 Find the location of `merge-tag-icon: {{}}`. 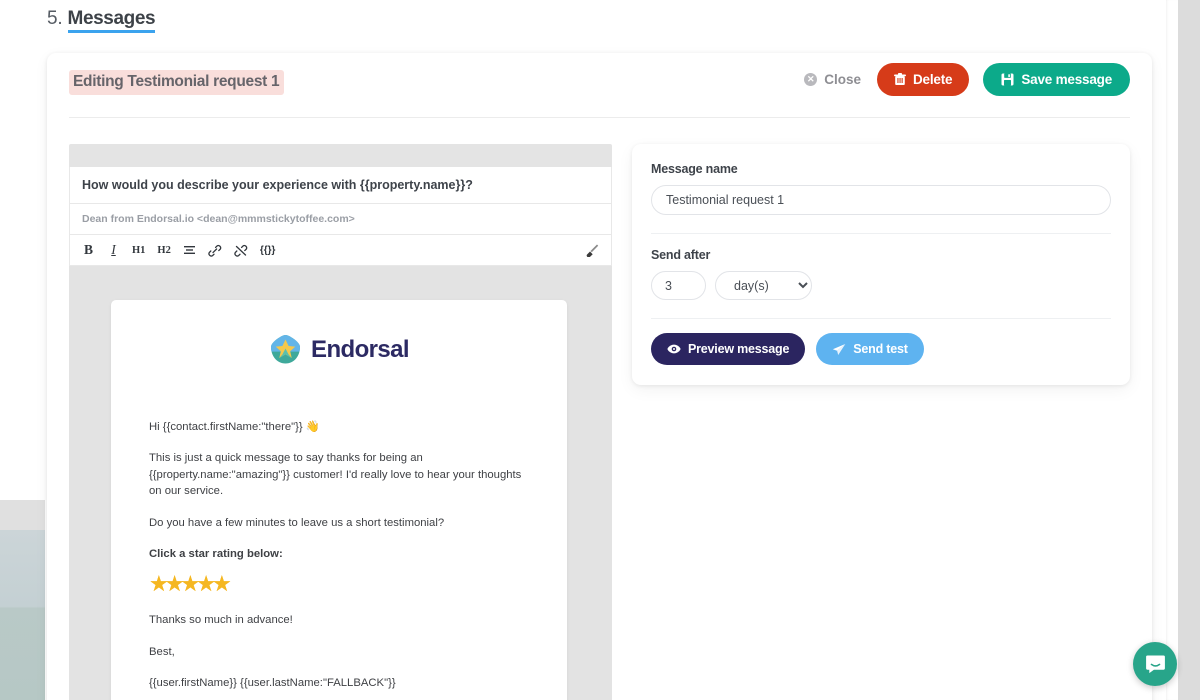

merge-tag-icon: {{}} is located at coordinates (268, 250).